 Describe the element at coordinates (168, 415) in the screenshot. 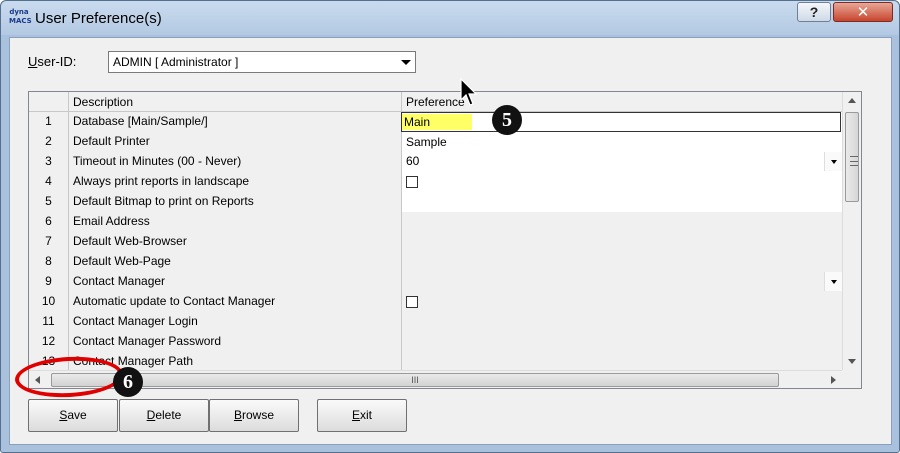

I see `delete-label: elete` at that location.